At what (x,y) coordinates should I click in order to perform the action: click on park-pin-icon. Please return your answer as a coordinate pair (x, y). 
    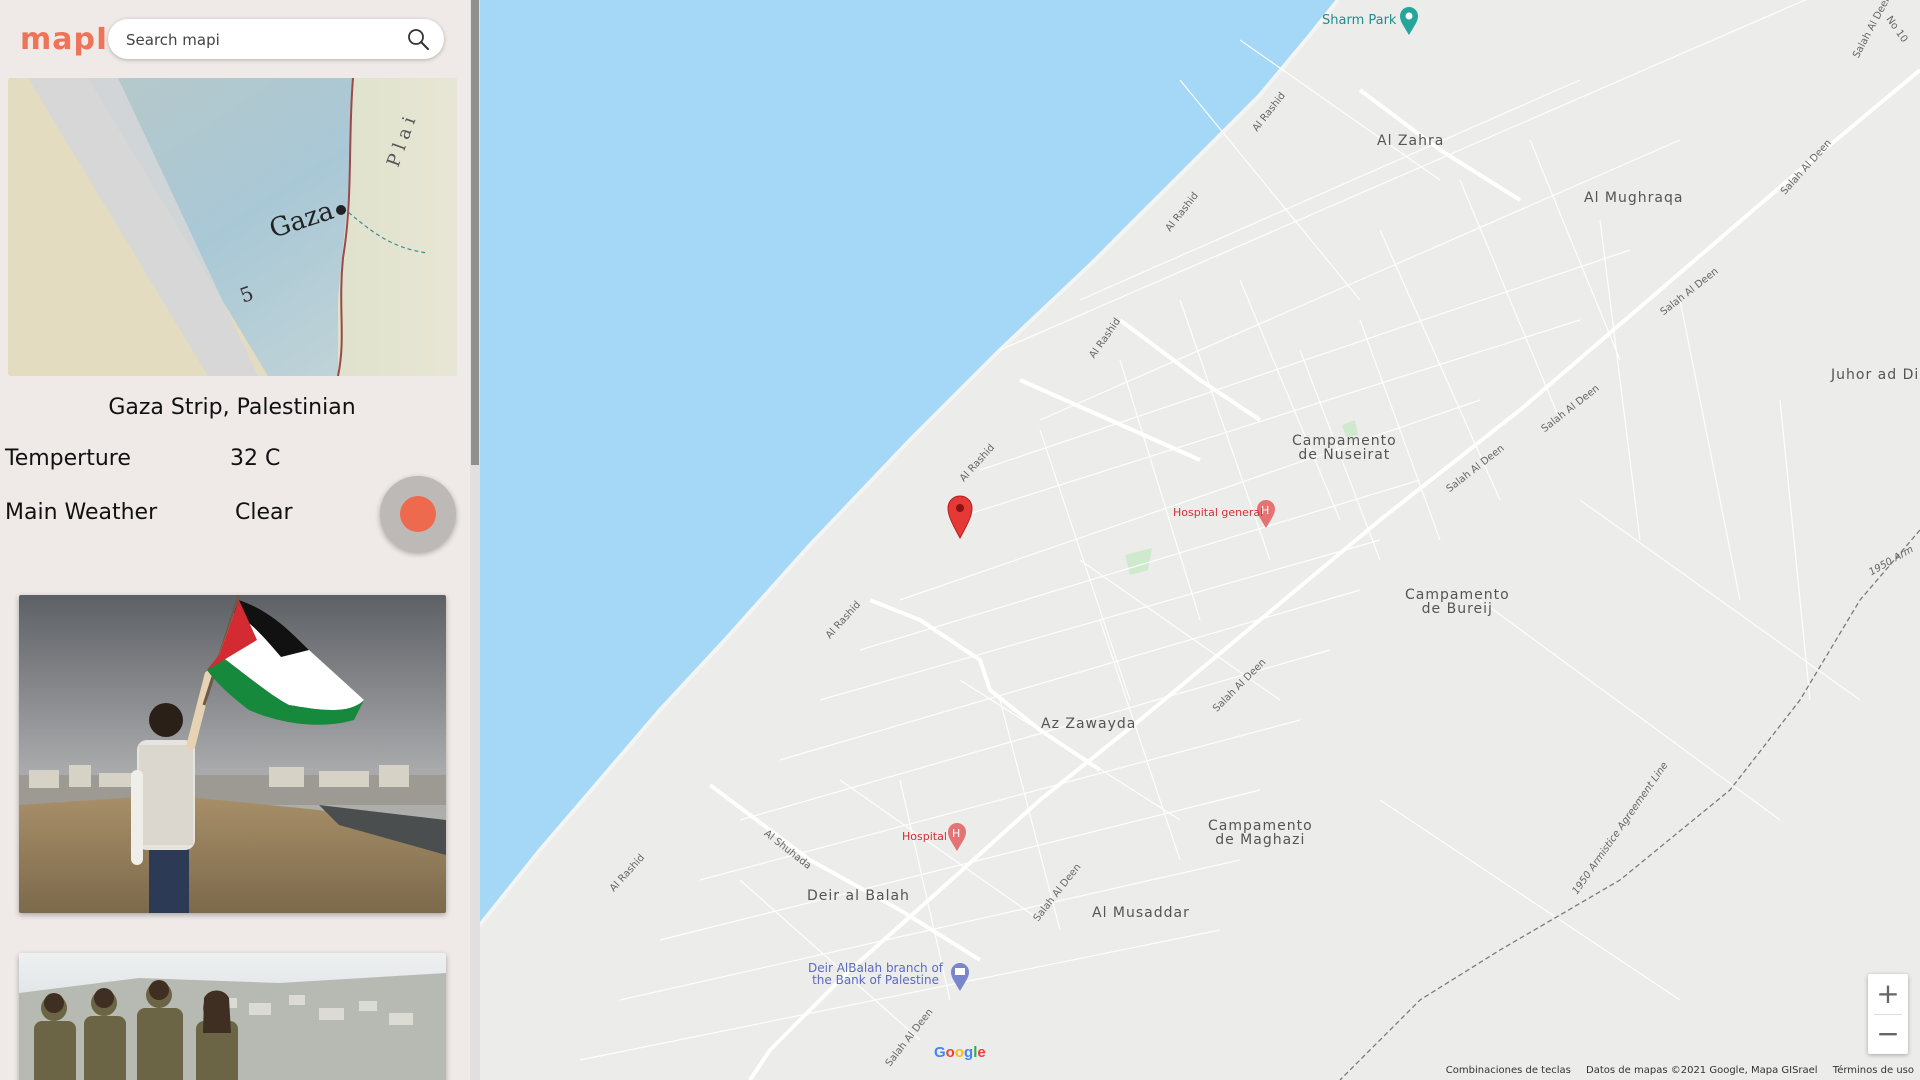
    Looking at the image, I should click on (1409, 21).